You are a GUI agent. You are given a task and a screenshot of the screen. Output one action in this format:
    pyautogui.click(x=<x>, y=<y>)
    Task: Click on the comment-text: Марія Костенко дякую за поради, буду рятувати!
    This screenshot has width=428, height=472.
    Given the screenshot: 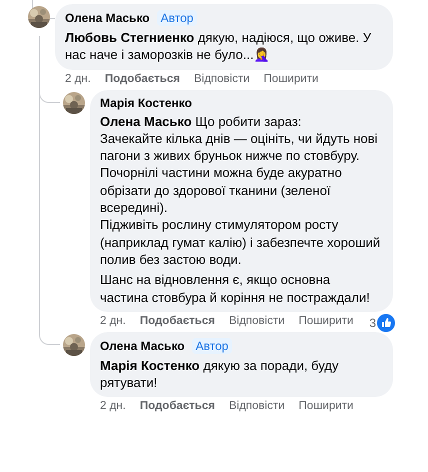 What is the action you would take?
    pyautogui.click(x=220, y=374)
    